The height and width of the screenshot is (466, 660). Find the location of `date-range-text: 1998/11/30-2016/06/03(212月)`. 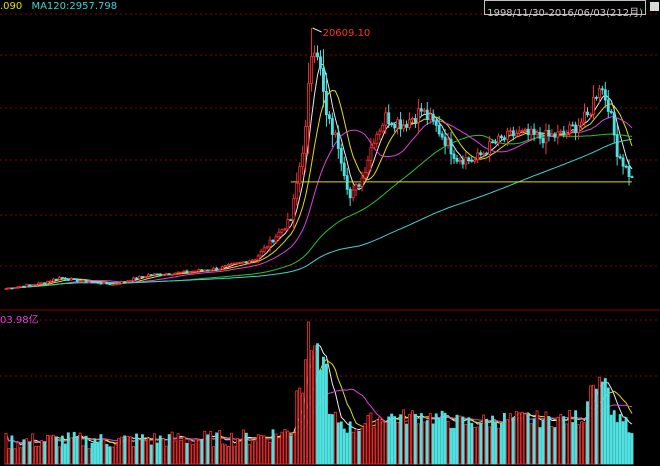

date-range-text: 1998/11/30-2016/06/03(212月) is located at coordinates (565, 13).